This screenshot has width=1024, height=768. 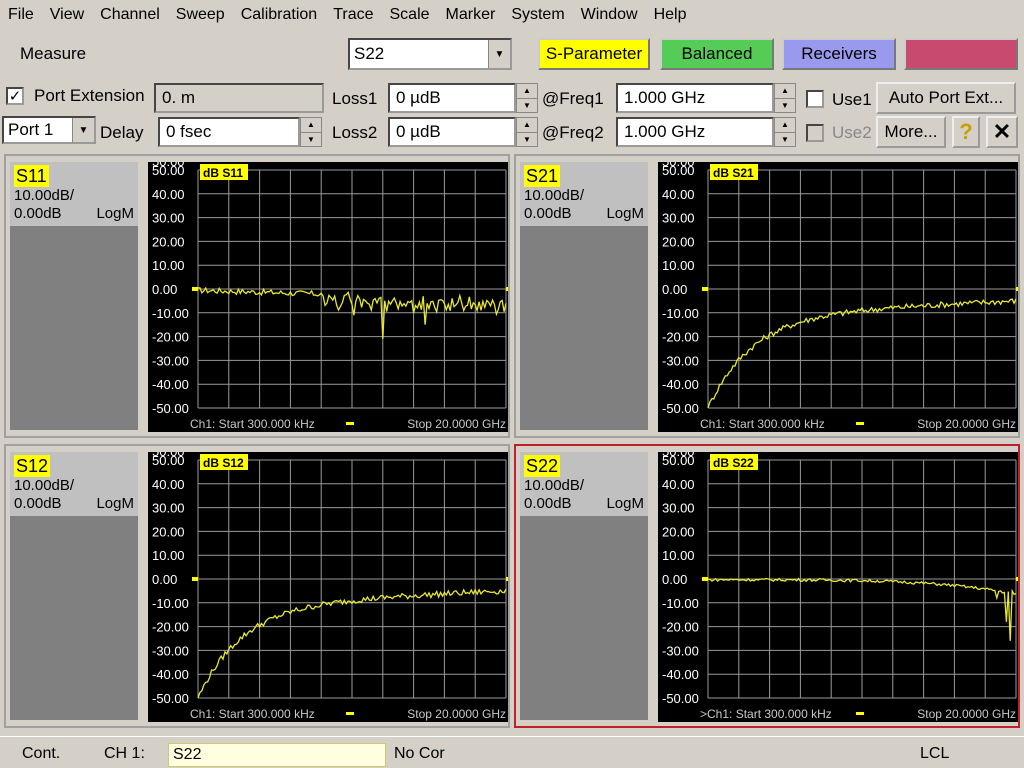 I want to click on y-tick-label: -40.00, so click(x=170, y=384).